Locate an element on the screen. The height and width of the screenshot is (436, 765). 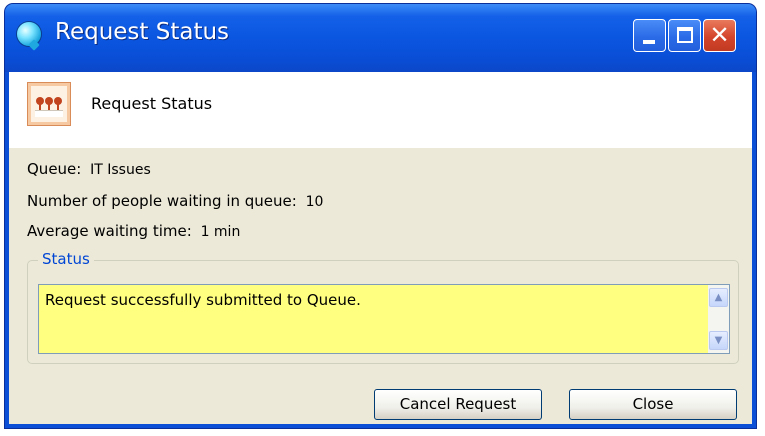
cancel-request-button: Cancel Request is located at coordinates (458, 404).